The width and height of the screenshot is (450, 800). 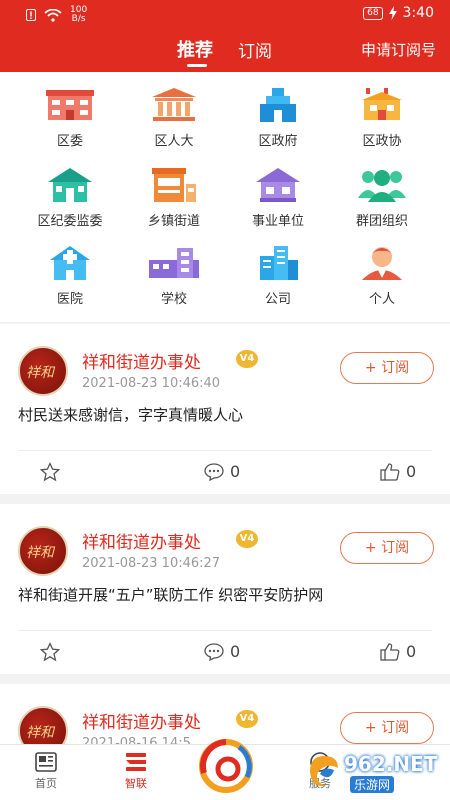 What do you see at coordinates (382, 263) in the screenshot?
I see `person-icon` at bounding box center [382, 263].